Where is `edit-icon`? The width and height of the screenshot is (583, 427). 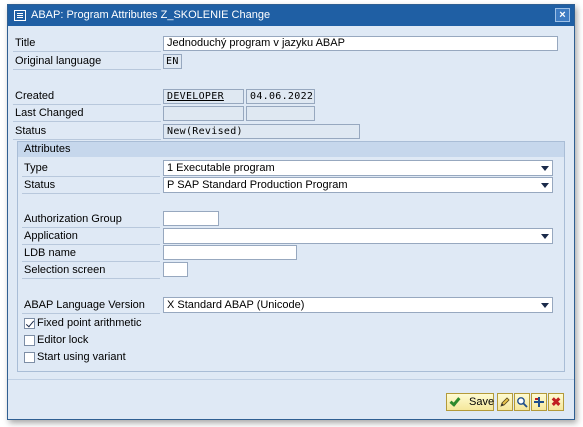
edit-icon is located at coordinates (505, 402).